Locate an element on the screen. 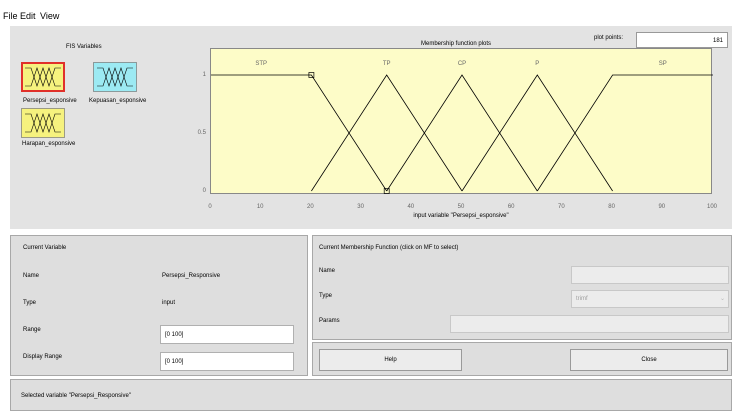  menu-edit: Edit is located at coordinates (28, 16).